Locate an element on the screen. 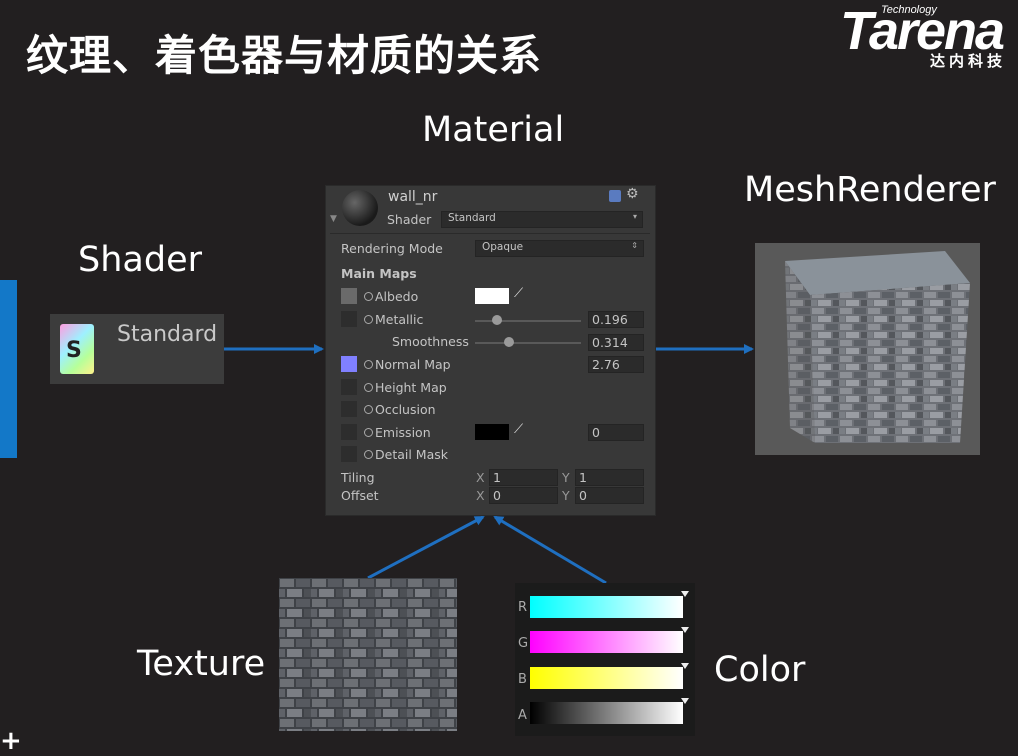 The width and height of the screenshot is (1018, 756). offset-y-label: Y is located at coordinates (566, 495).